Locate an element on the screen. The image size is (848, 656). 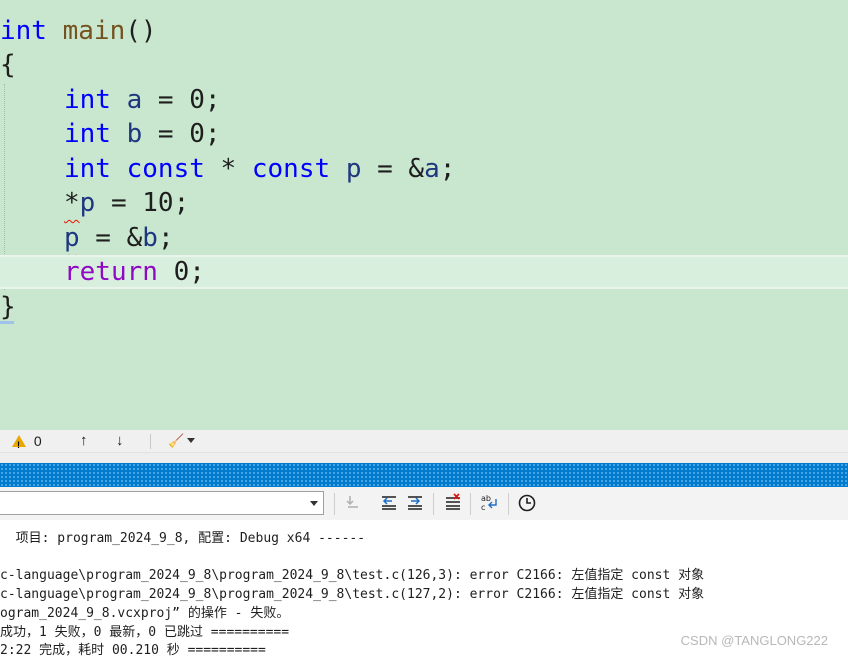
pane-splitter is located at coordinates (424, 458).